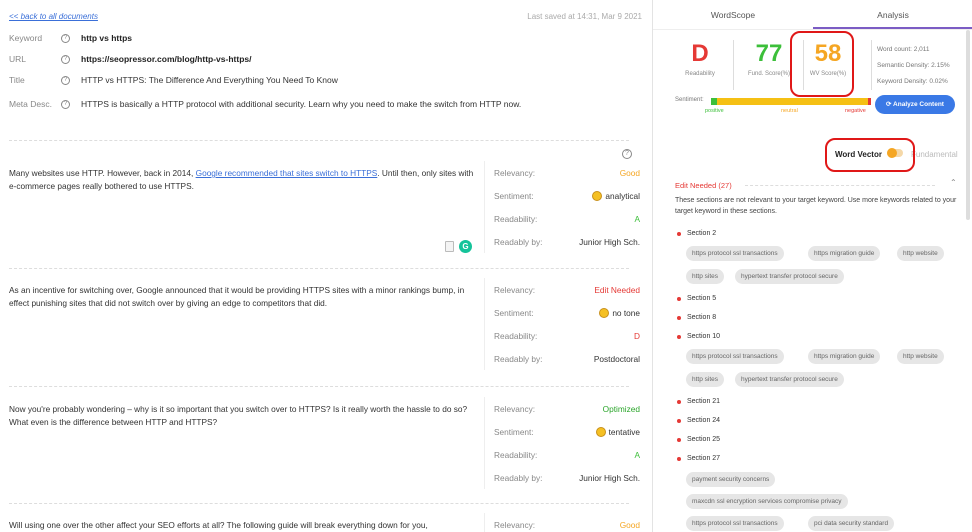  What do you see at coordinates (903, 49) in the screenshot?
I see `word-count: Word count: 2,011` at bounding box center [903, 49].